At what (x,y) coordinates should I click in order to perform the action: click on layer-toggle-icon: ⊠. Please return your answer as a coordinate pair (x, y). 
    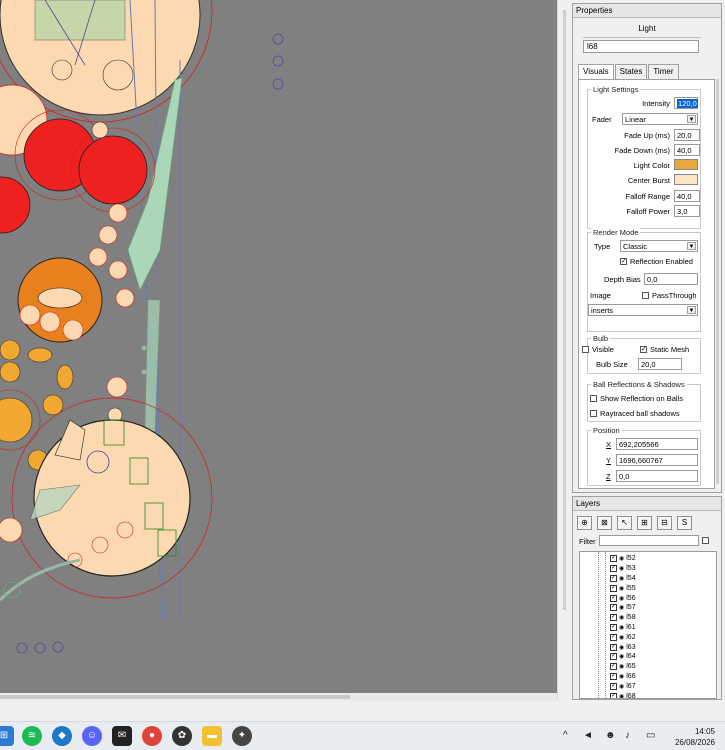
    Looking at the image, I should click on (604, 523).